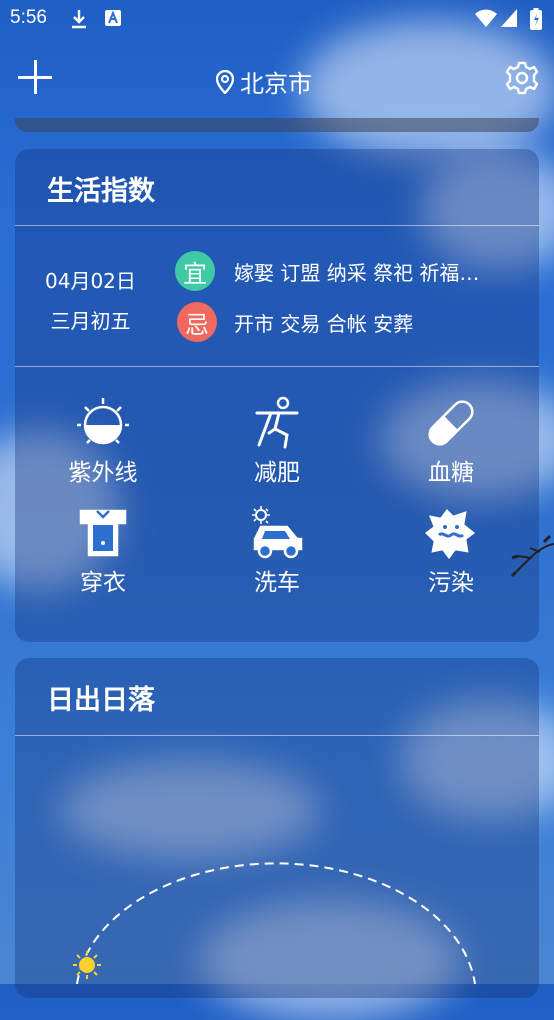 The image size is (554, 1020). What do you see at coordinates (90, 321) in the screenshot?
I see `lunar-date: 三月初五` at bounding box center [90, 321].